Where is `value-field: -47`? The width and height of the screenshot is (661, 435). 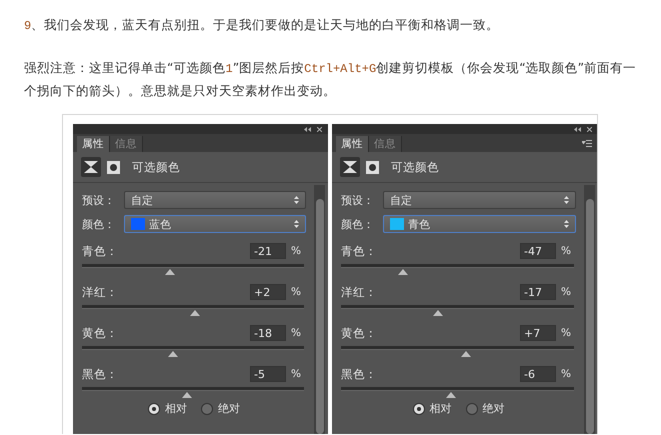
value-field: -47 is located at coordinates (538, 251).